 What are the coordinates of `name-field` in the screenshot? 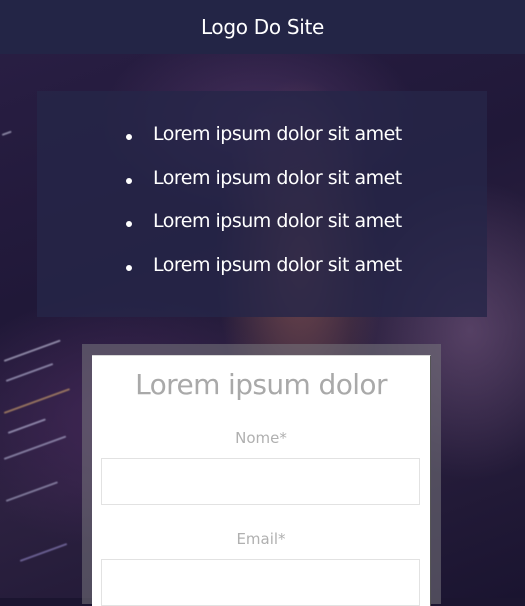 It's located at (260, 481).